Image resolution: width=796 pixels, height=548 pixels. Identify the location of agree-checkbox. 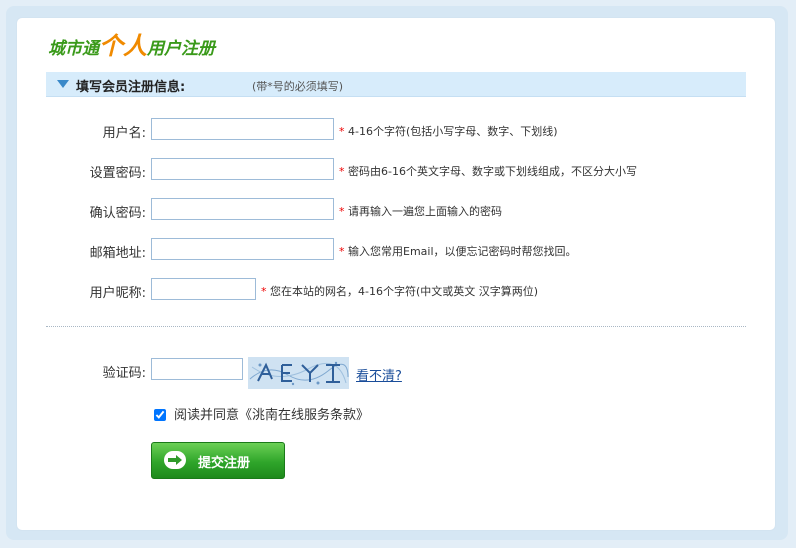
(160, 415).